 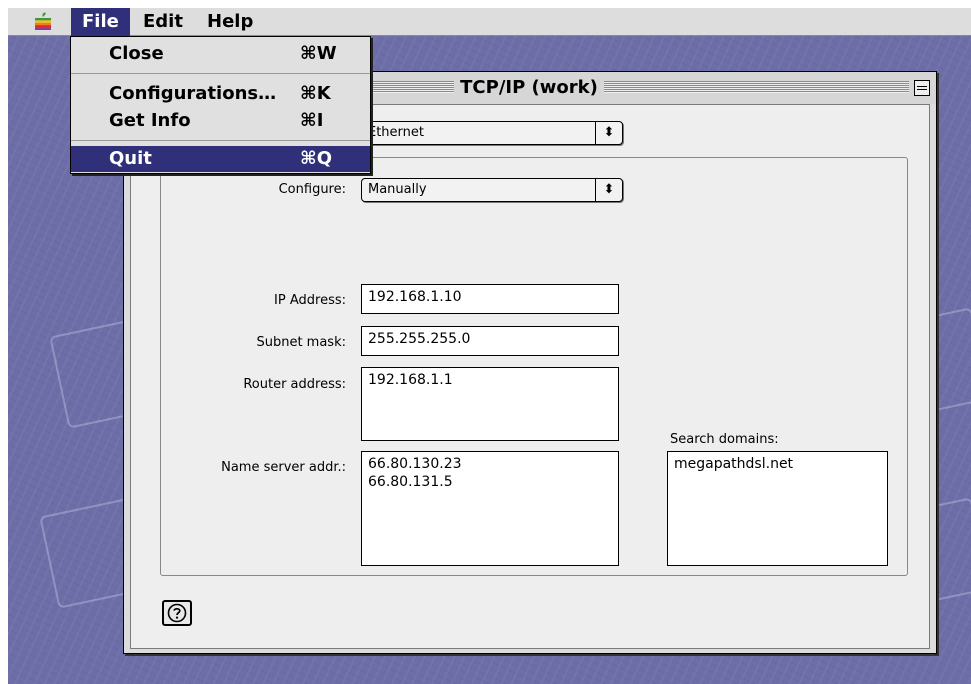 What do you see at coordinates (490, 341) in the screenshot?
I see `subnet-mask-field: 255.255.255.0` at bounding box center [490, 341].